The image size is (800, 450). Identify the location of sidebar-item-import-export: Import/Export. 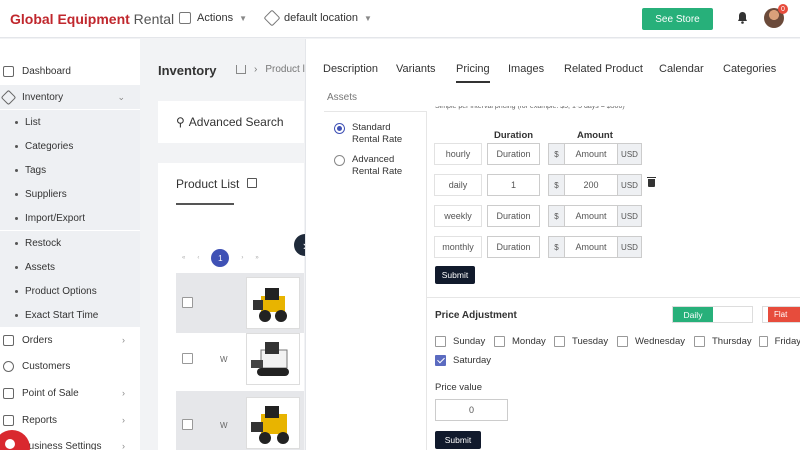
(70, 218).